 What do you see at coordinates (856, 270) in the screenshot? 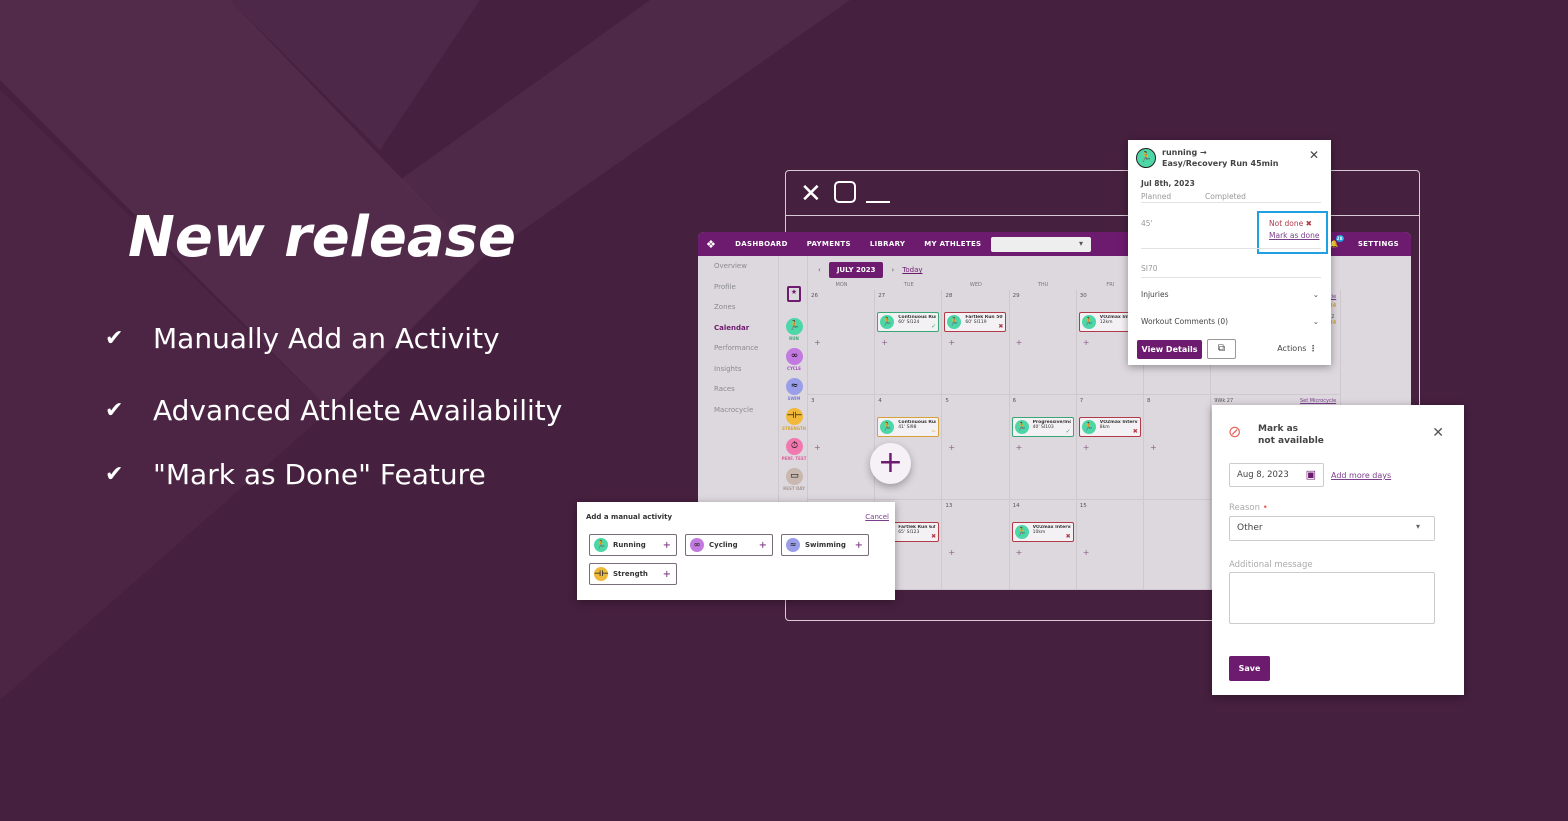
I see `month-label: JULY 2023` at bounding box center [856, 270].